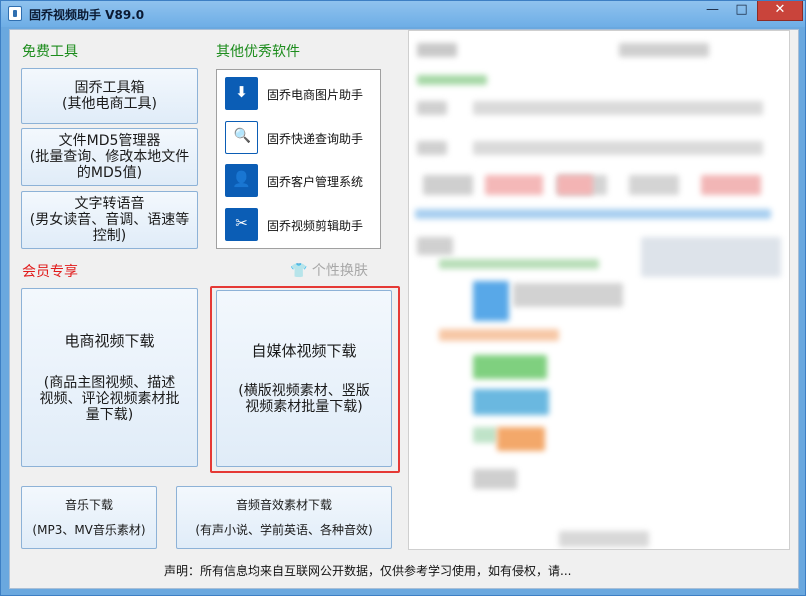 Image resolution: width=806 pixels, height=596 pixels. I want to click on button-sublabel: (男女读音、音调、语速等, so click(109, 220).